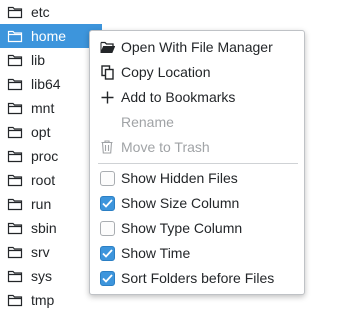 The width and height of the screenshot is (350, 313). I want to click on show-time-checkbox, so click(107, 253).